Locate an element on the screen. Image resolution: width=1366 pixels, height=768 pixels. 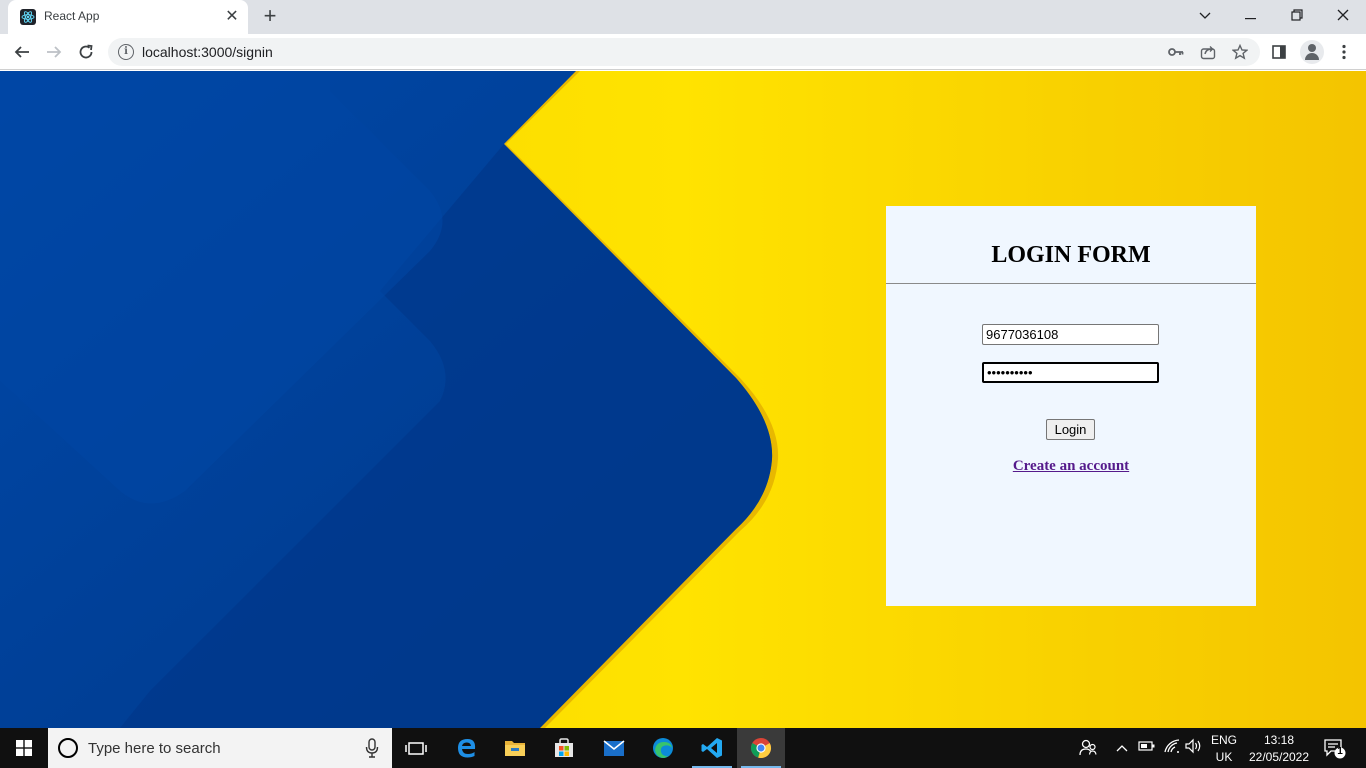
windows-logo-icon is located at coordinates (24, 748).